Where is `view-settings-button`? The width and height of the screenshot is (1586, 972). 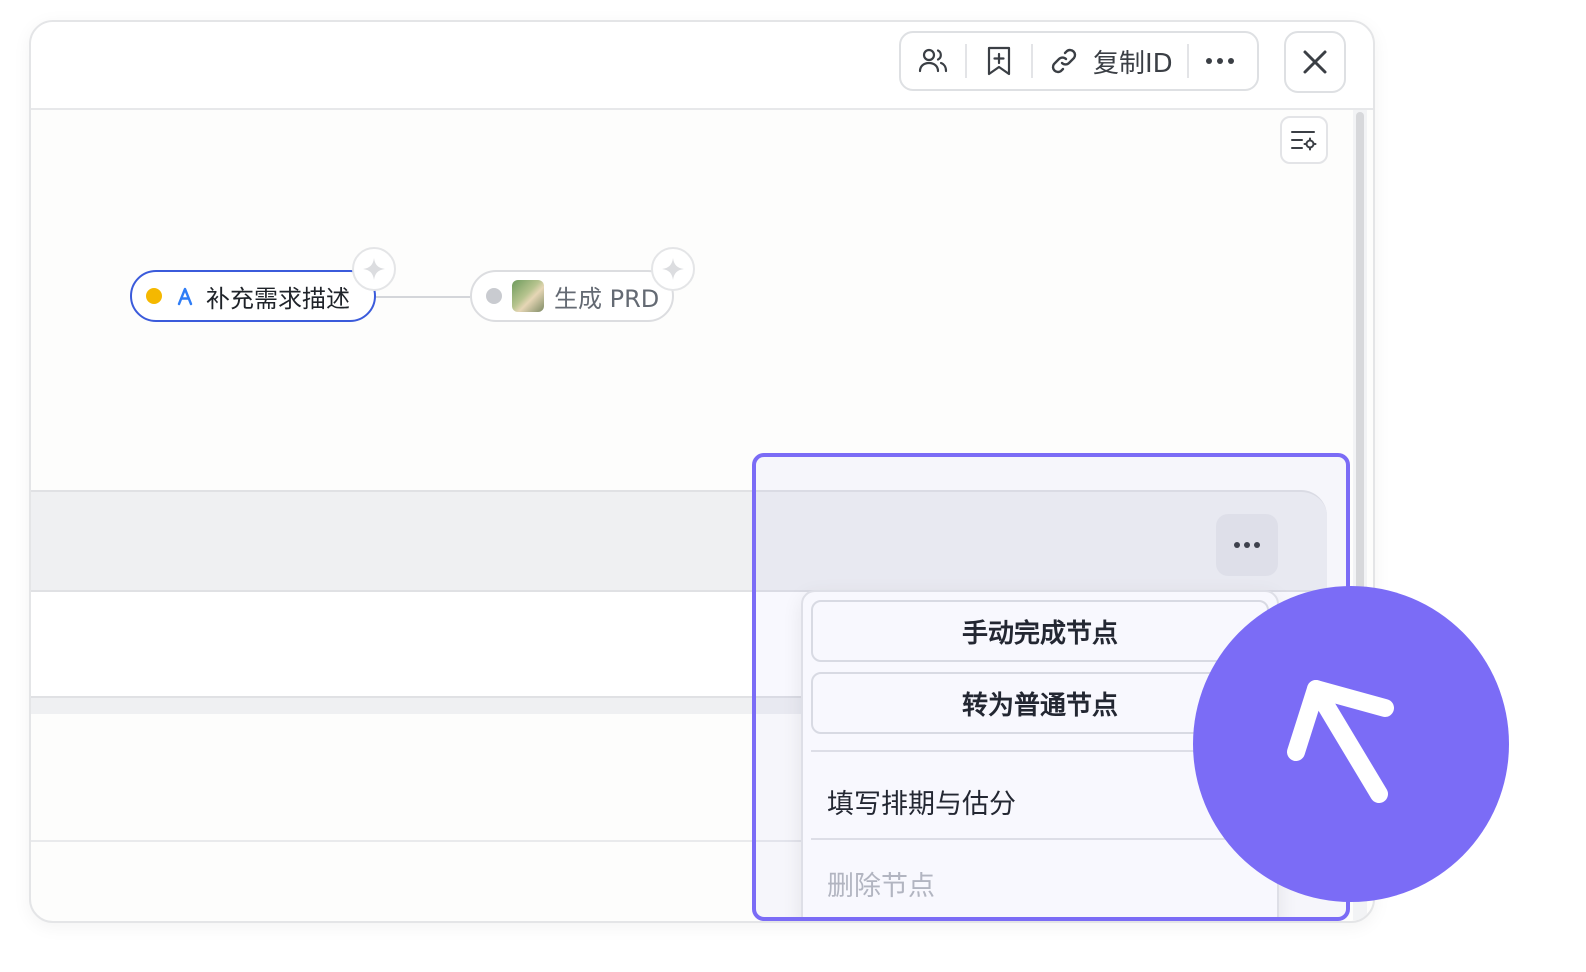
view-settings-button is located at coordinates (1304, 140).